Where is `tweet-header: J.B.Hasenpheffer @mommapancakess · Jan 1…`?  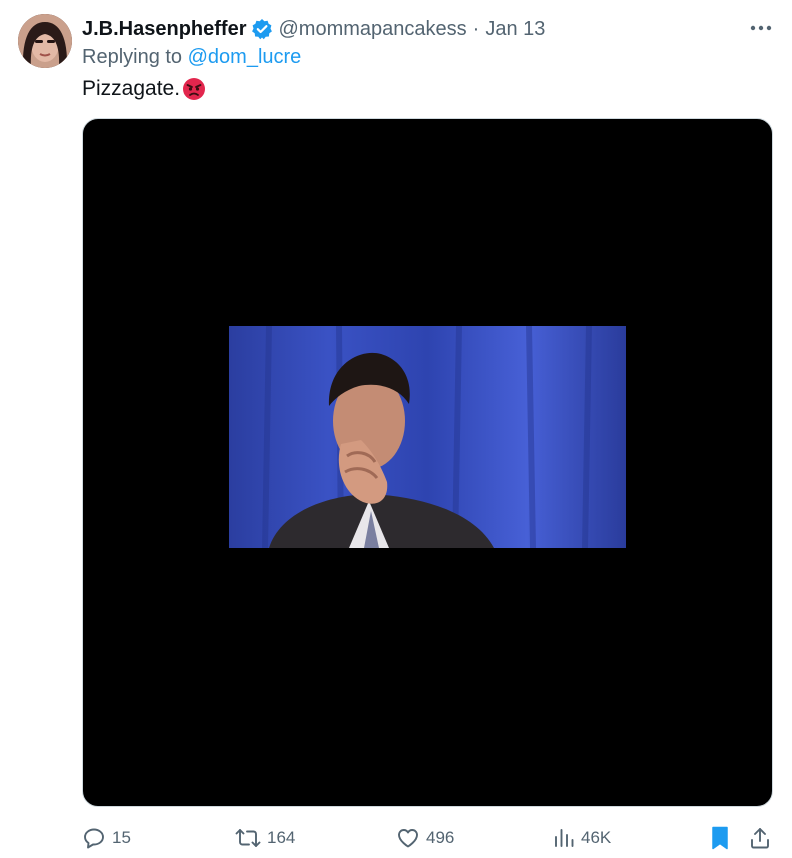 tweet-header: J.B.Hasenpheffer @mommapancakess · Jan 1… is located at coordinates (313, 29).